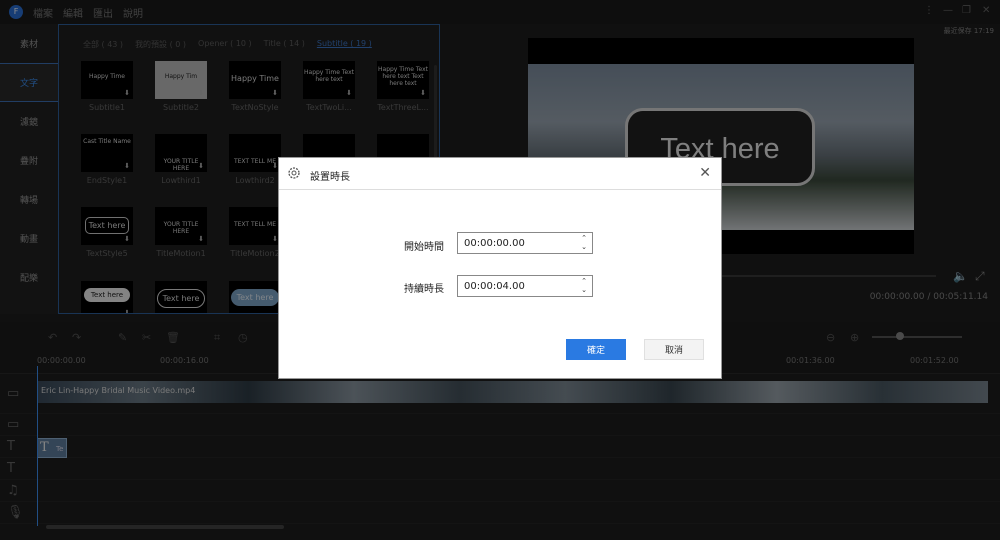 The image size is (1000, 540). What do you see at coordinates (705, 173) in the screenshot?
I see `close-icon: ✕` at bounding box center [705, 173].